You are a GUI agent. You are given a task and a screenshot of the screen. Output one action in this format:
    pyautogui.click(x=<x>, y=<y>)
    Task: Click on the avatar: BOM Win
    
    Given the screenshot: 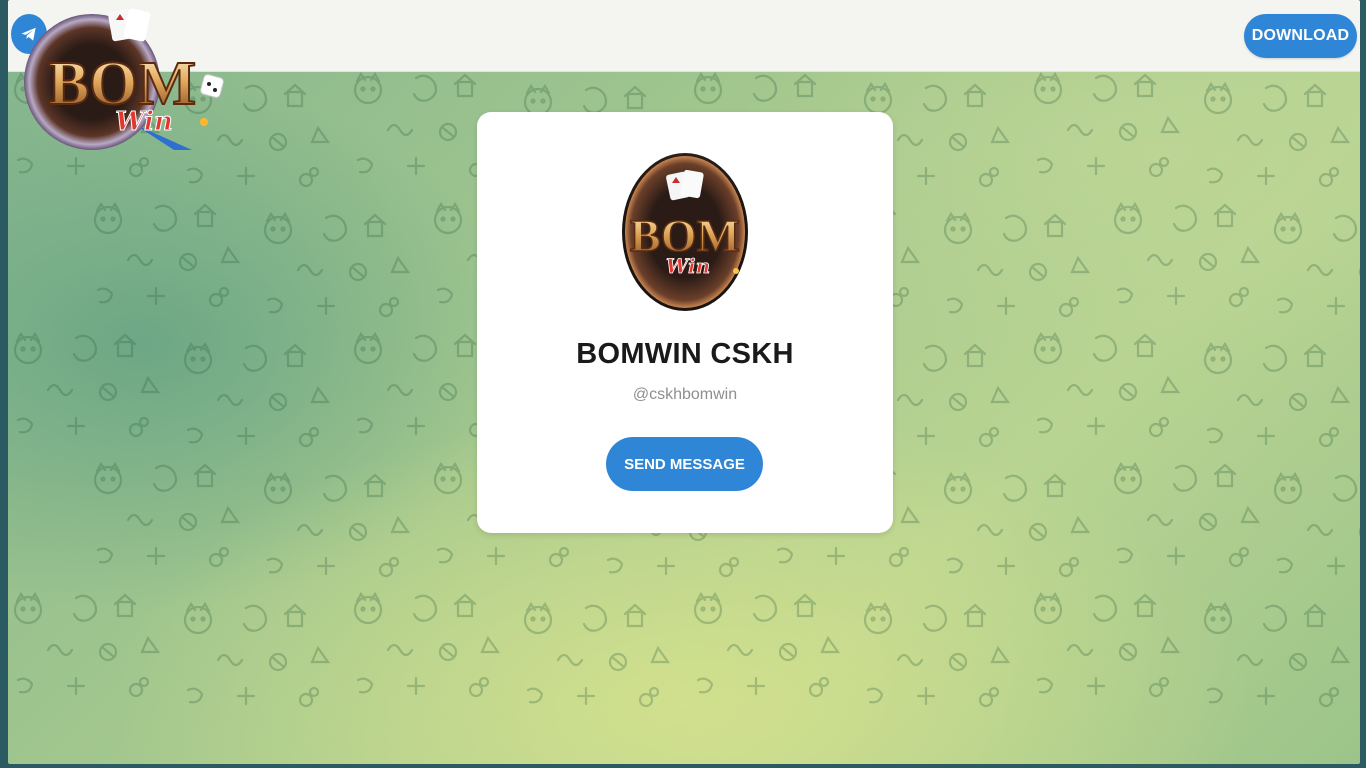 What is the action you would take?
    pyautogui.click(x=685, y=232)
    